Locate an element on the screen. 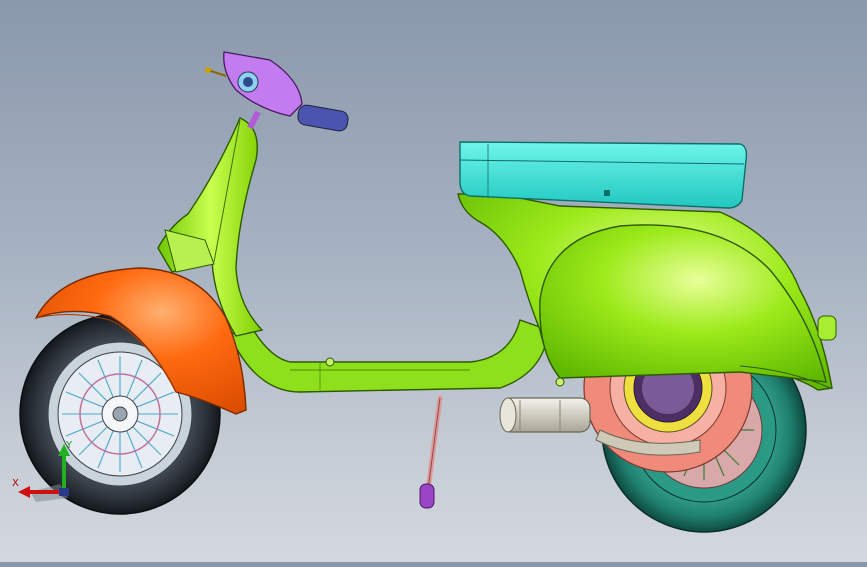 This screenshot has width=867, height=567. floor-frame is located at coordinates (390, 345).